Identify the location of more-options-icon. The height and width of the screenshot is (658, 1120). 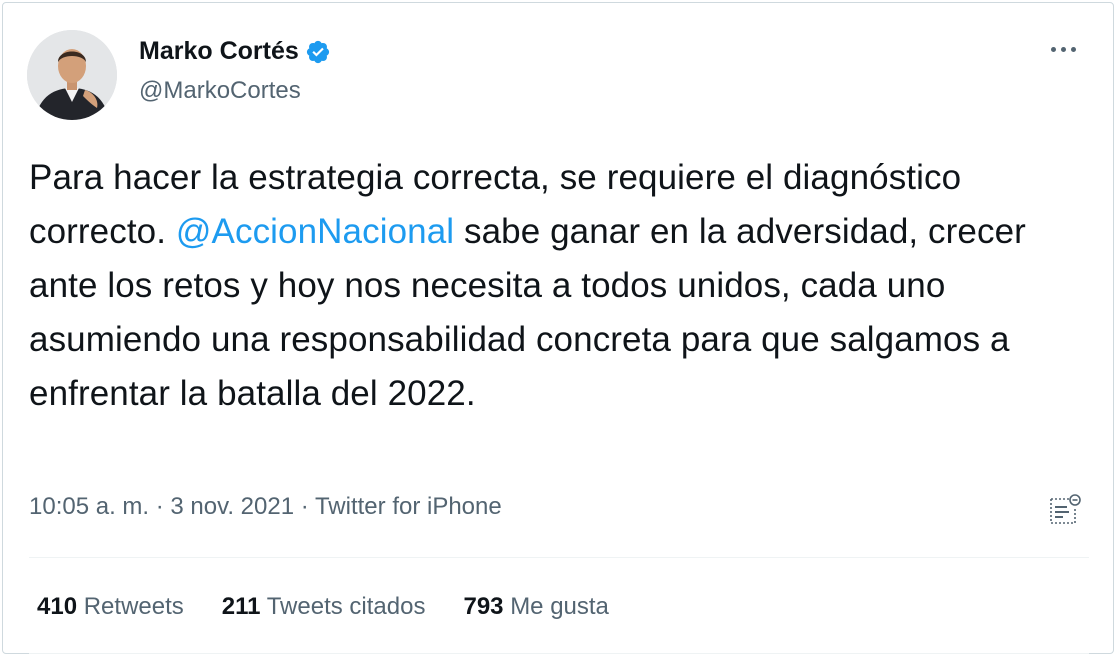
(1063, 49).